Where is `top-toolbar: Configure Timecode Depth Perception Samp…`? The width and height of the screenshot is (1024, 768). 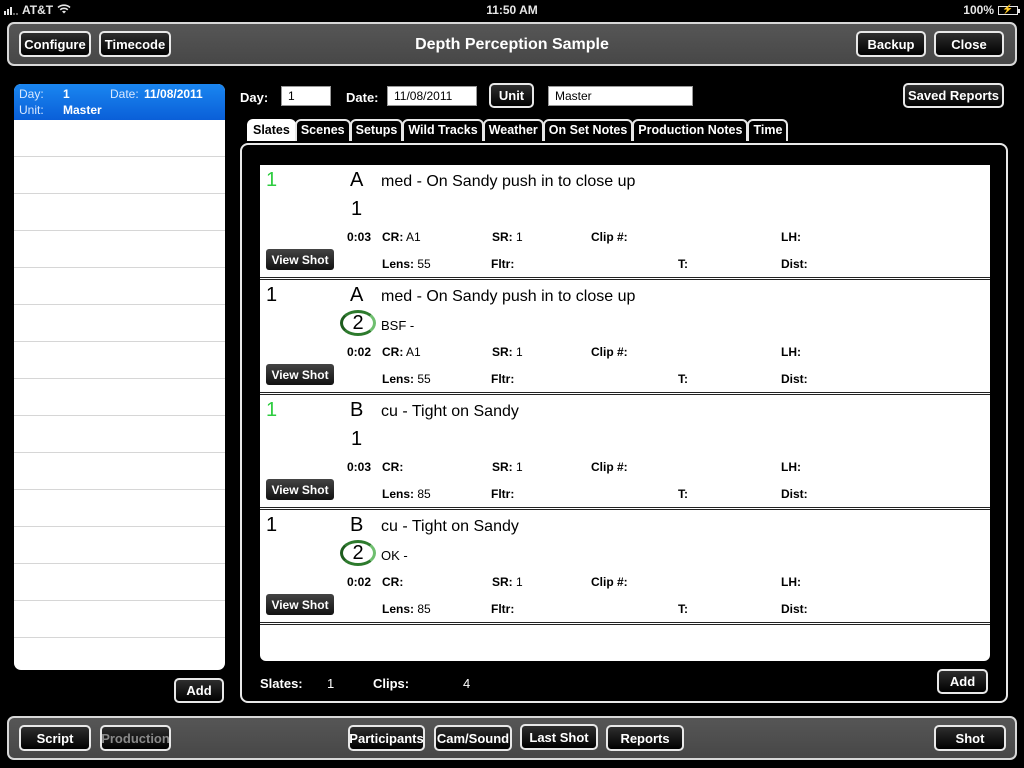
top-toolbar: Configure Timecode Depth Perception Samp… is located at coordinates (512, 44).